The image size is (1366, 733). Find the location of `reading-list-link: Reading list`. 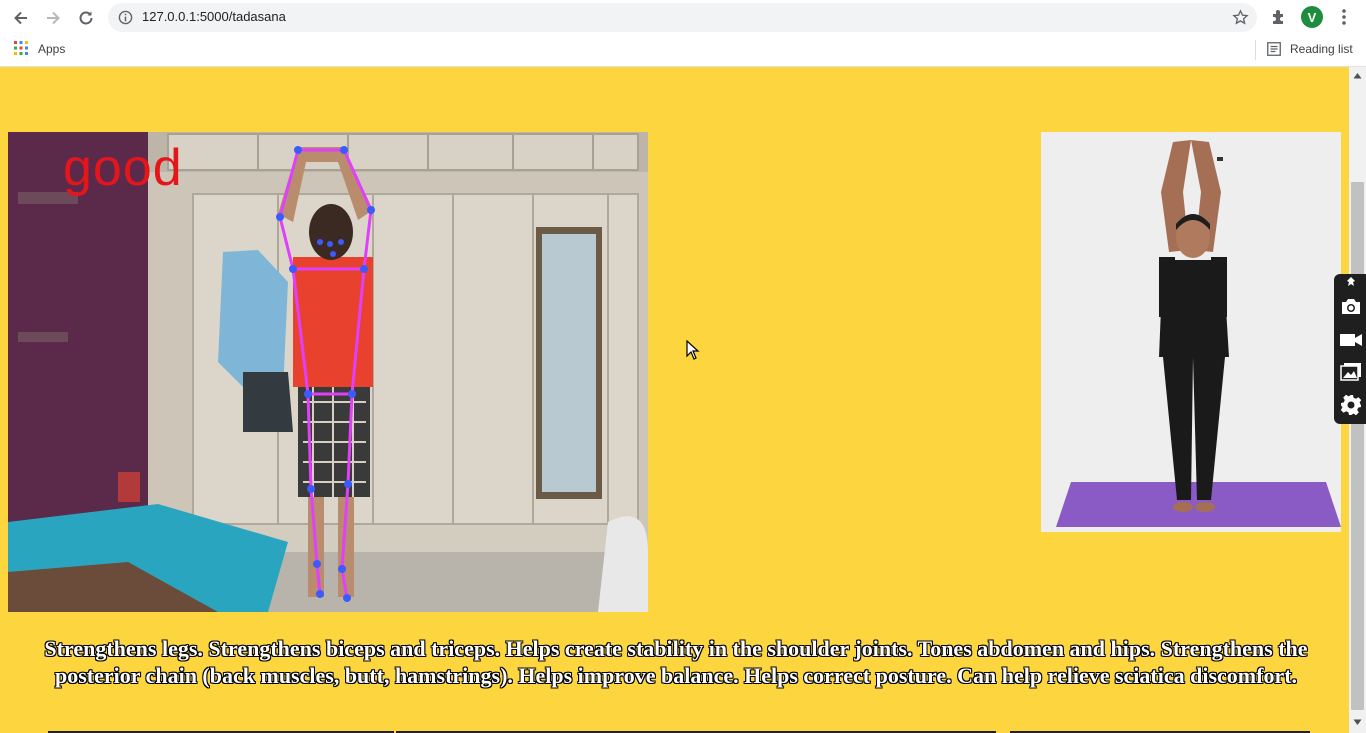

reading-list-link: Reading list is located at coordinates (1321, 49).